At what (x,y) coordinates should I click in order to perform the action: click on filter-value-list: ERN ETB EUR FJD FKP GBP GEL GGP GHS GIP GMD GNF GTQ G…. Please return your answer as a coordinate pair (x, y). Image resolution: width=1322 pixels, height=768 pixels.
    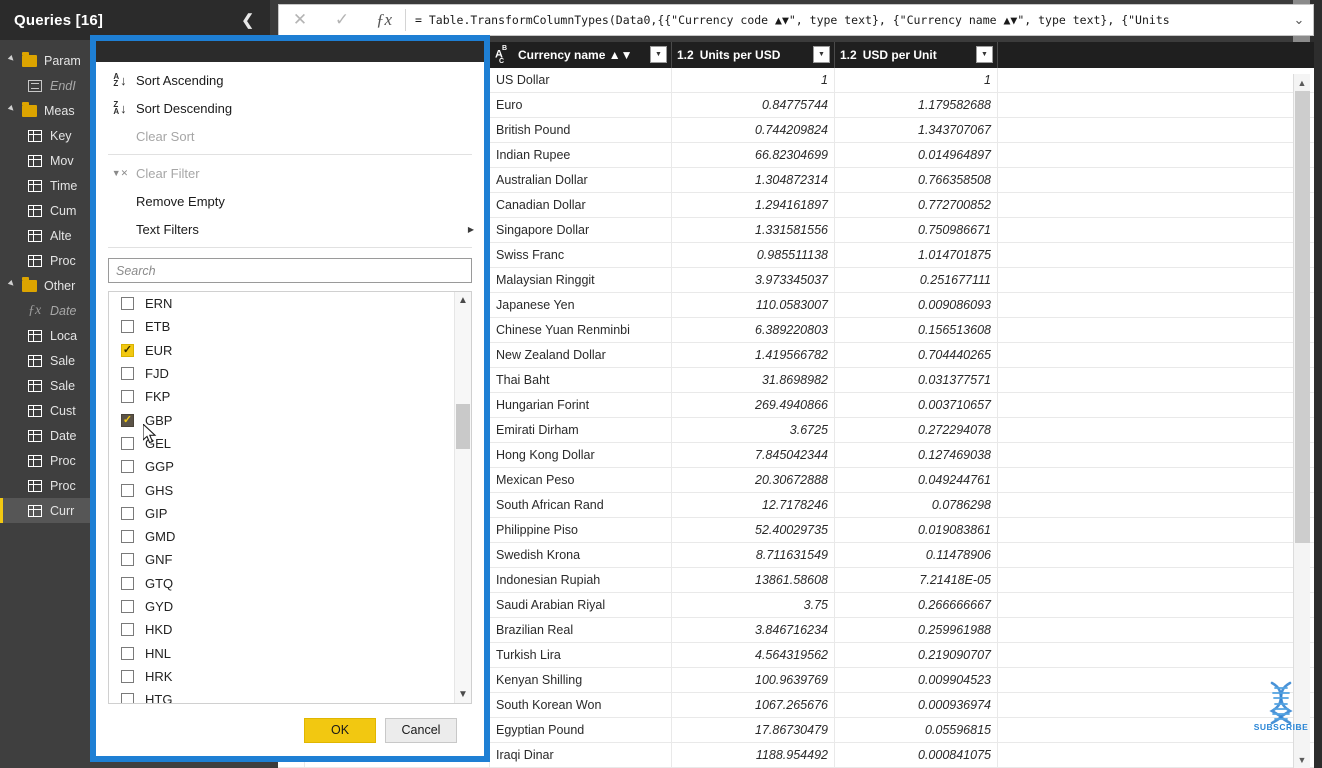
    Looking at the image, I should click on (290, 497).